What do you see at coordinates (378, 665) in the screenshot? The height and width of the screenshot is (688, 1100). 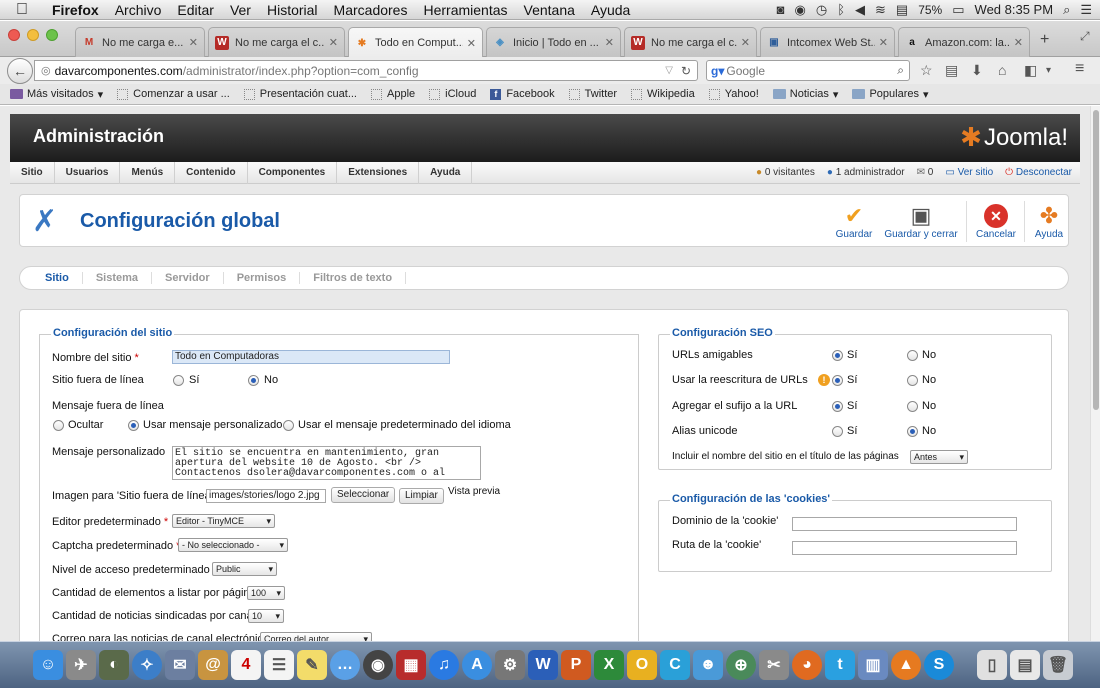 I see `facetime-icon: ◉` at bounding box center [378, 665].